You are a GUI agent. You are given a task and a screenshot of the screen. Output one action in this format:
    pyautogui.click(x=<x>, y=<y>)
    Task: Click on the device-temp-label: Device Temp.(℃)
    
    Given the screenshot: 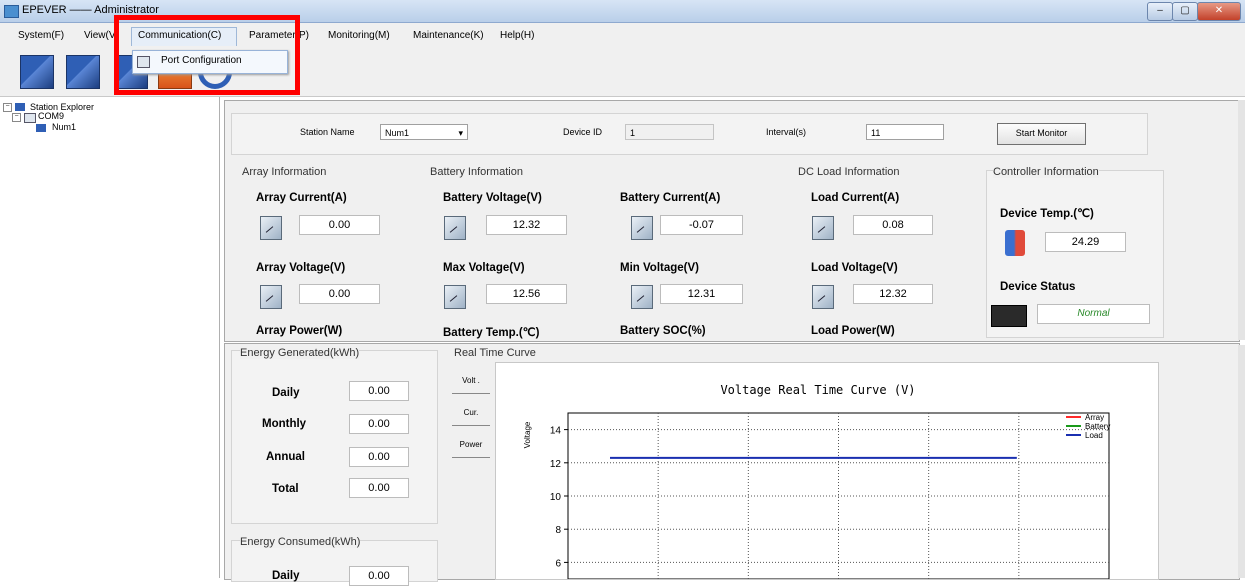 What is the action you would take?
    pyautogui.click(x=1047, y=214)
    